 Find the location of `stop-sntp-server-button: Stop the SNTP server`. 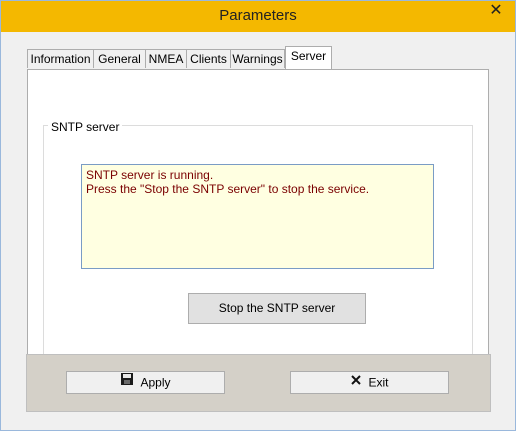

stop-sntp-server-button: Stop the SNTP server is located at coordinates (277, 308).